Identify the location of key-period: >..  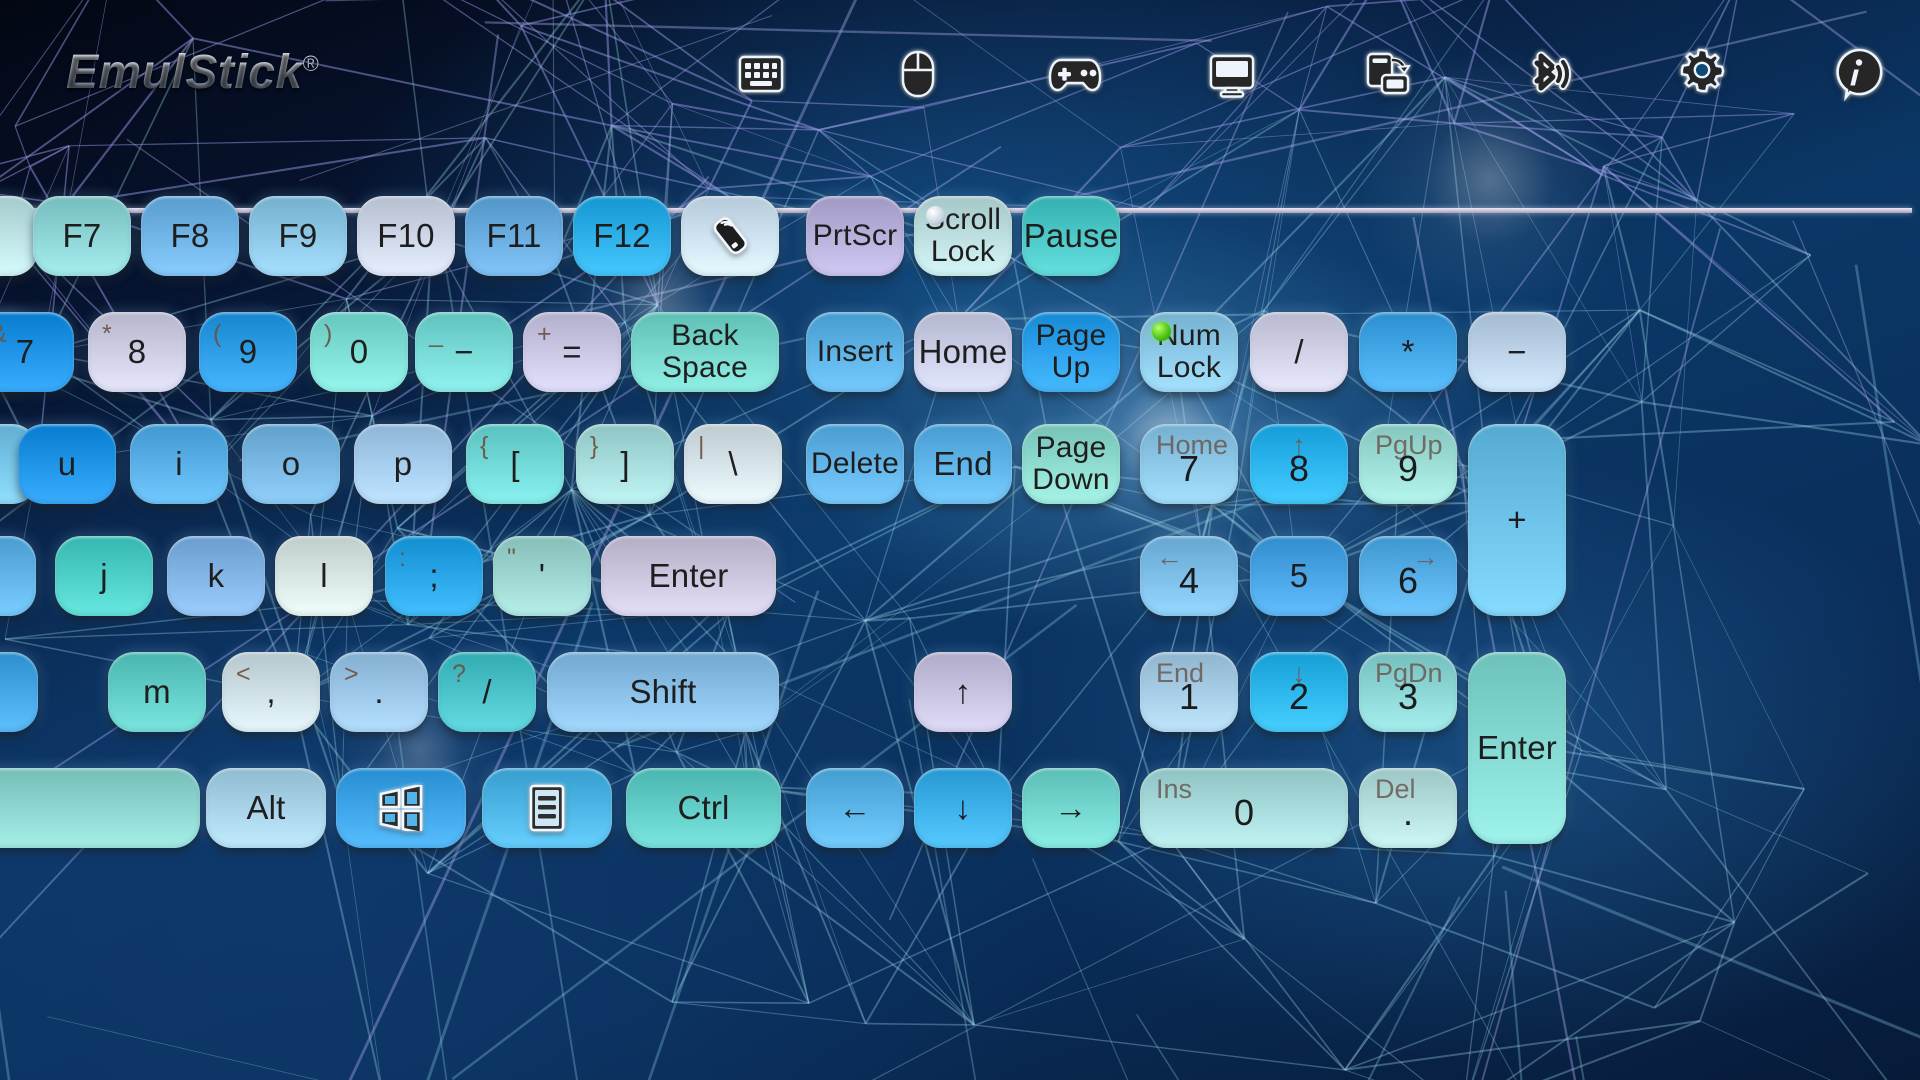
(379, 692).